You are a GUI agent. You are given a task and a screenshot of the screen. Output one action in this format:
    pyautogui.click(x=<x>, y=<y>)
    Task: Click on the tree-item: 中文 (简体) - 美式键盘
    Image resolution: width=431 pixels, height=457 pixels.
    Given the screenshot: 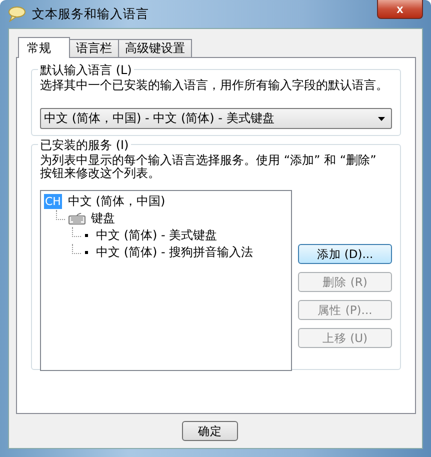 What is the action you would take?
    pyautogui.click(x=157, y=235)
    